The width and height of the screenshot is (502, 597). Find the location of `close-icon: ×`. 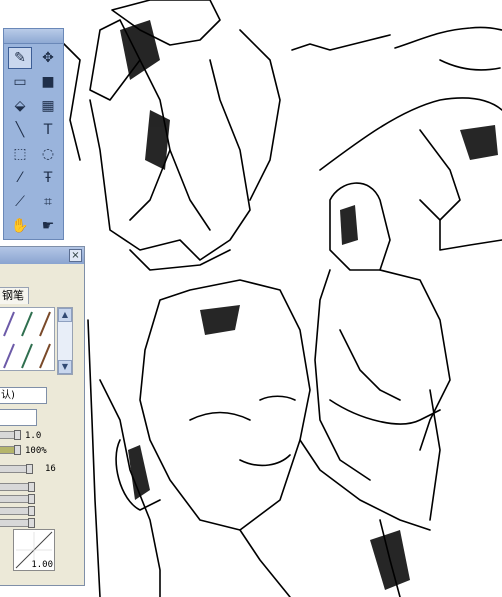

close-icon: × is located at coordinates (75, 255).